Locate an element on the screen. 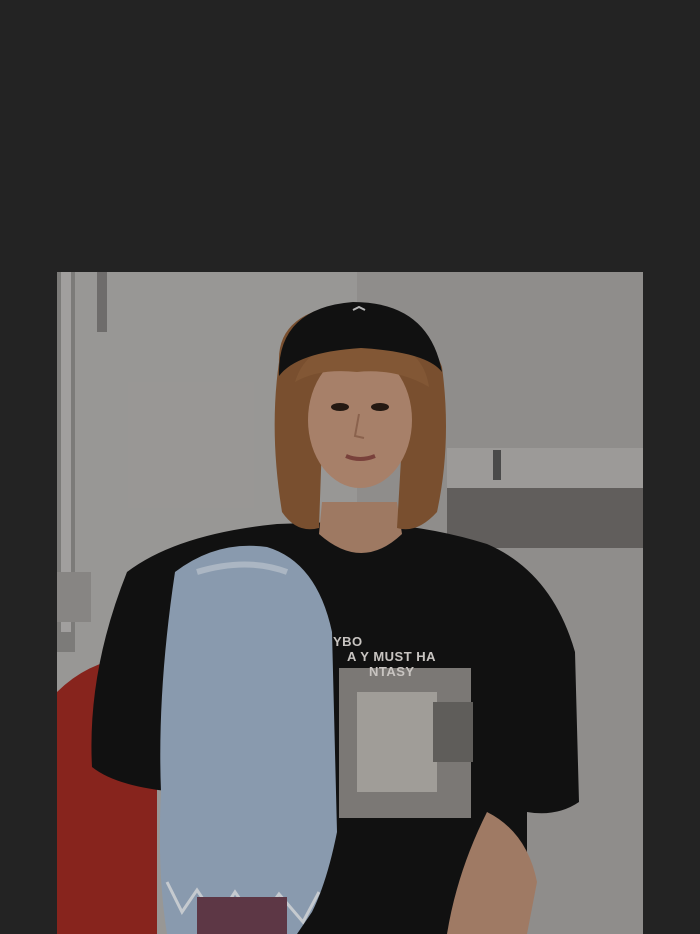 Image resolution: width=700 pixels, height=934 pixels. left-eye is located at coordinates (340, 407).